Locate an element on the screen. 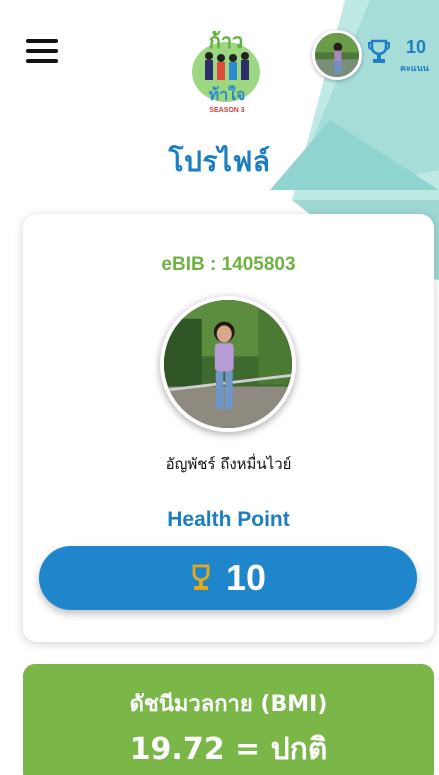 The width and height of the screenshot is (439, 775). points-unit-label: คะแนน is located at coordinates (414, 69).